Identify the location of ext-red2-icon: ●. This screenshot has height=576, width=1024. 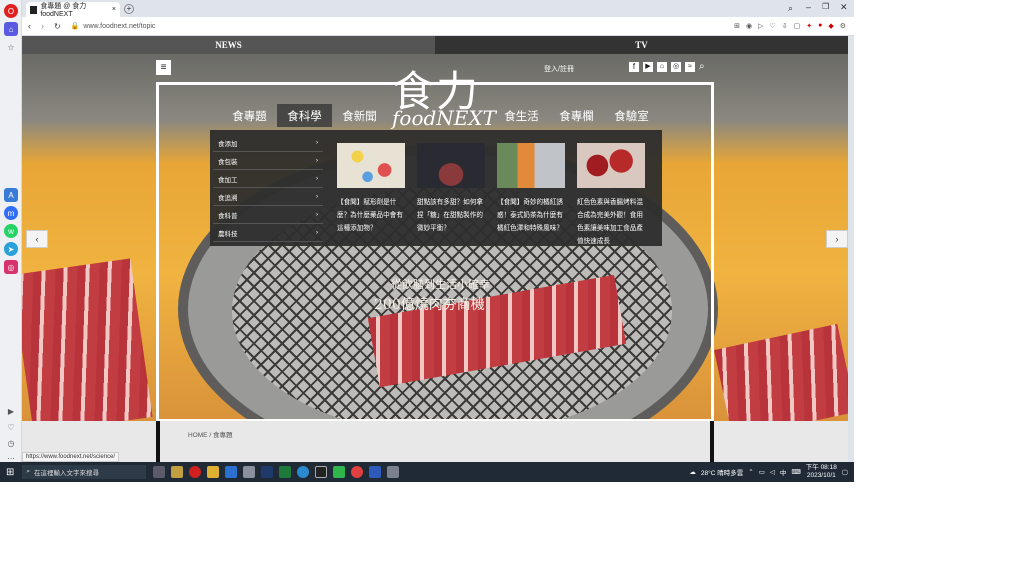
(820, 26).